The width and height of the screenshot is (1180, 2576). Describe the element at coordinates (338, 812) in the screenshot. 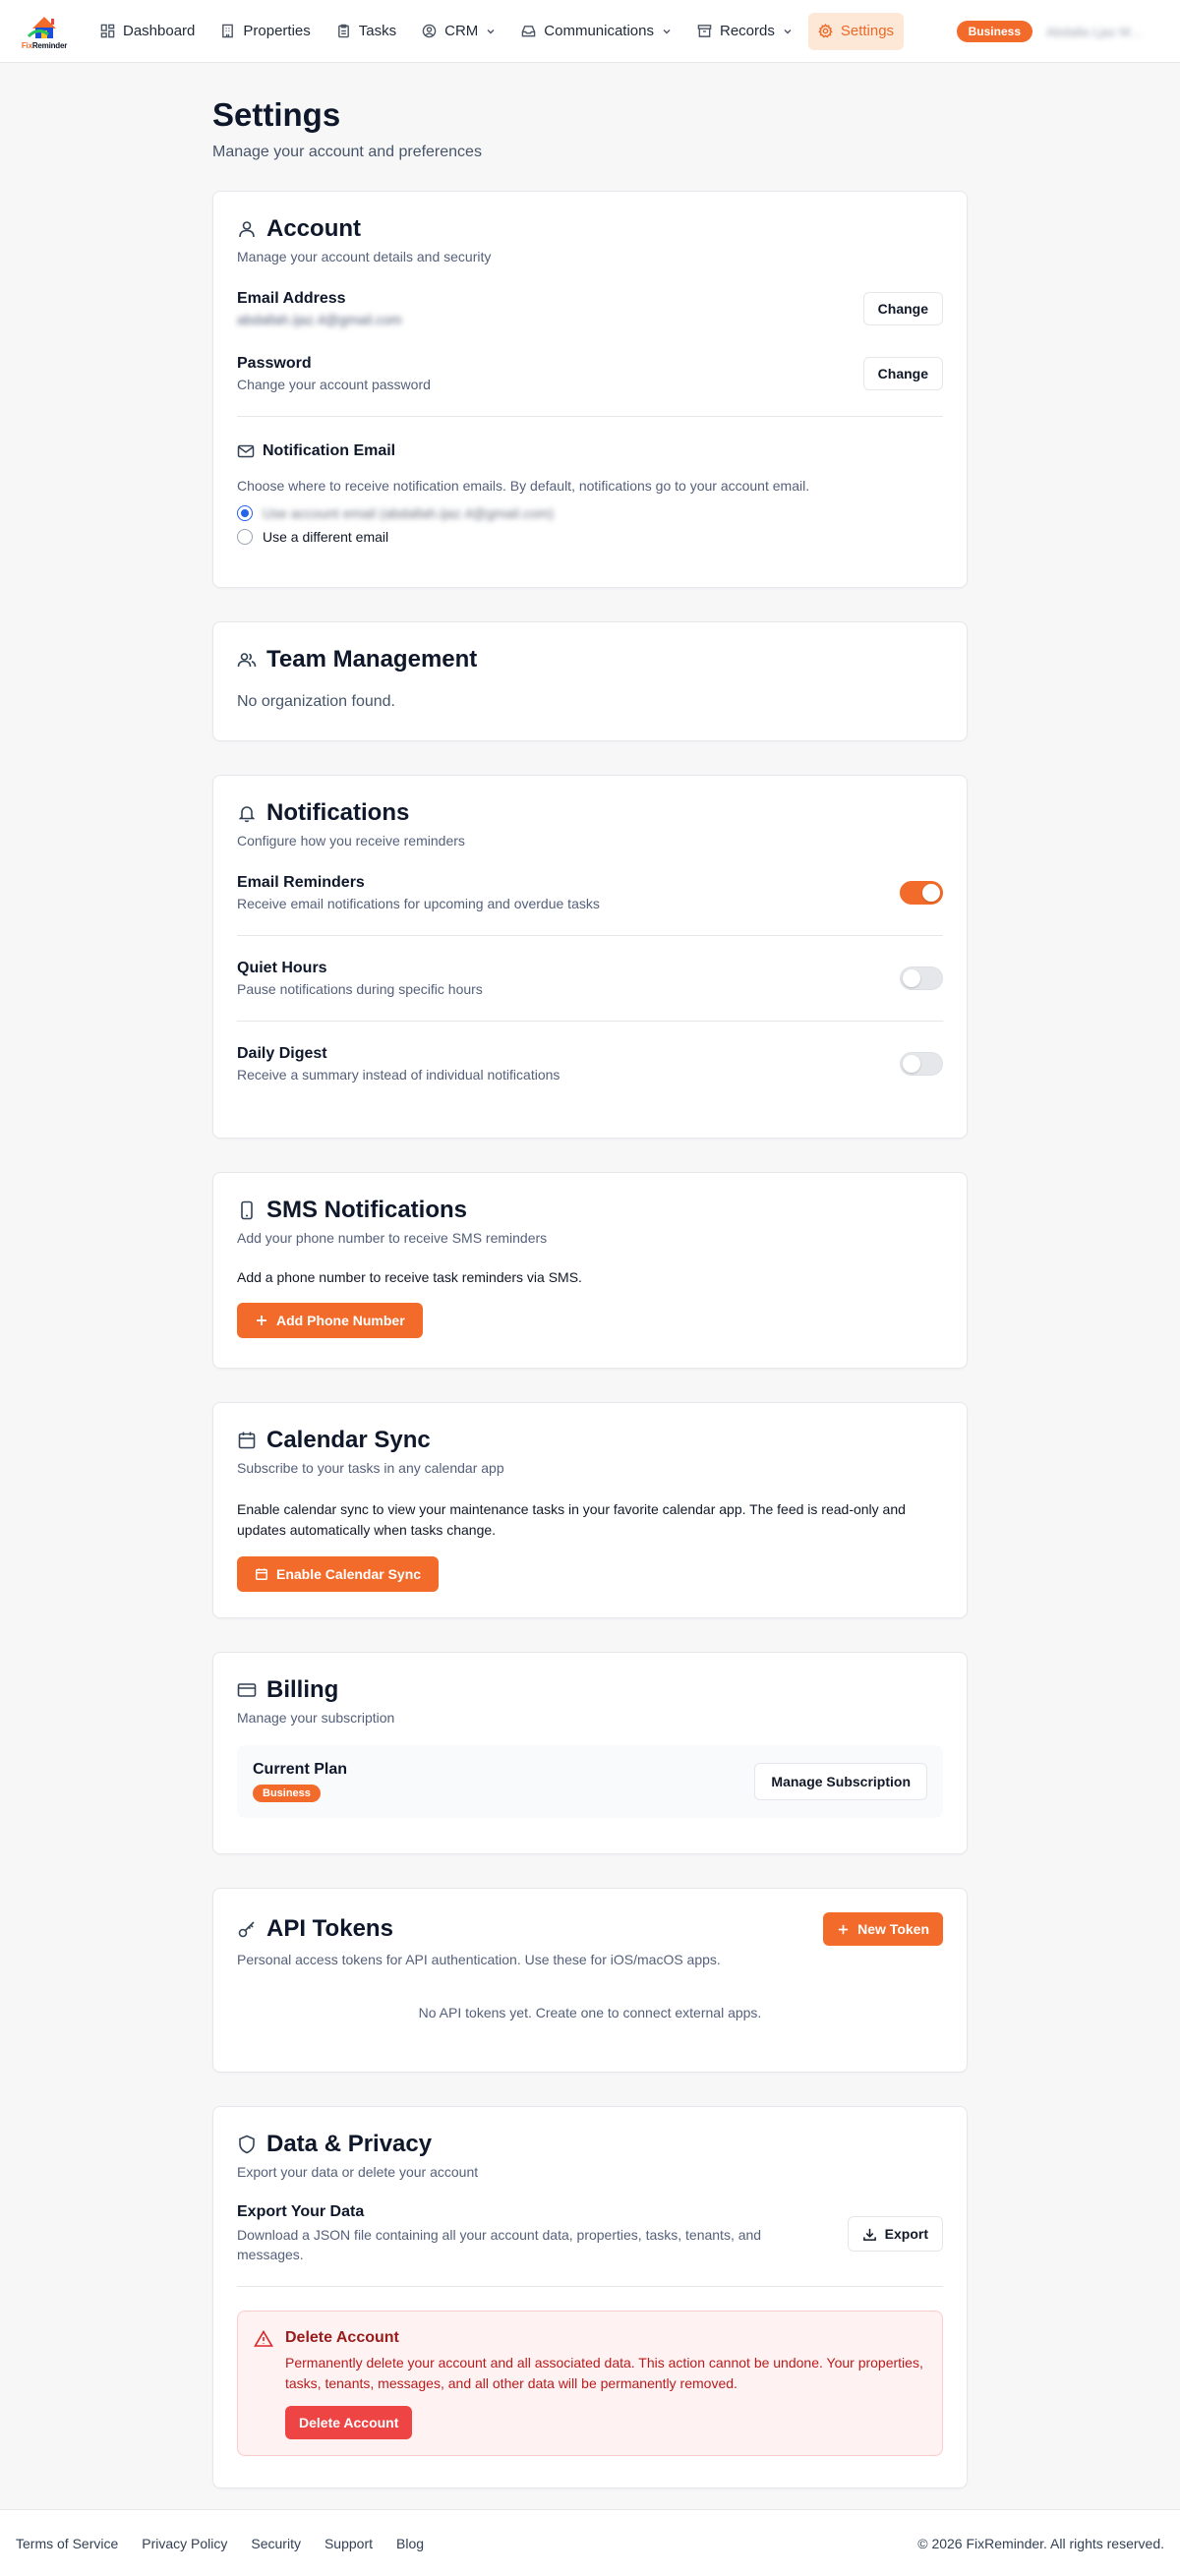

I see `card-title: Notifications` at that location.